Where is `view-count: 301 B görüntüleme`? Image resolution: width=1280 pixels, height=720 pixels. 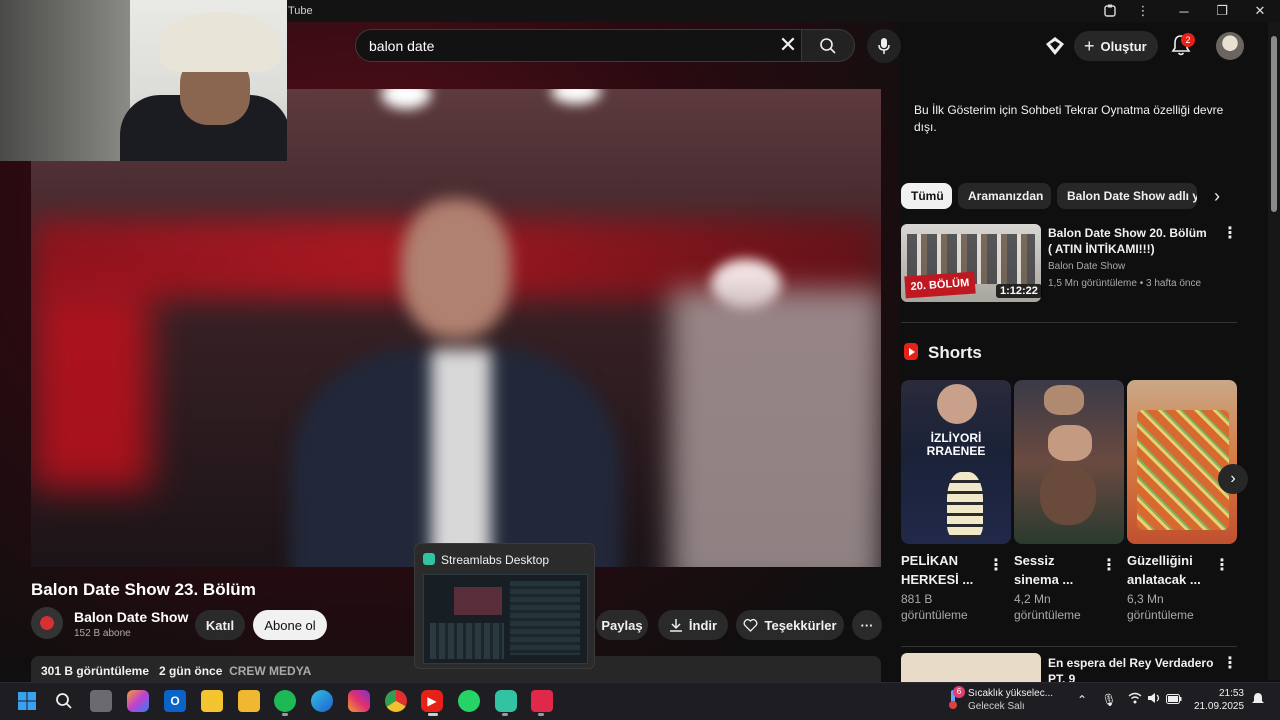
view-count: 301 B görüntüleme is located at coordinates (95, 671).